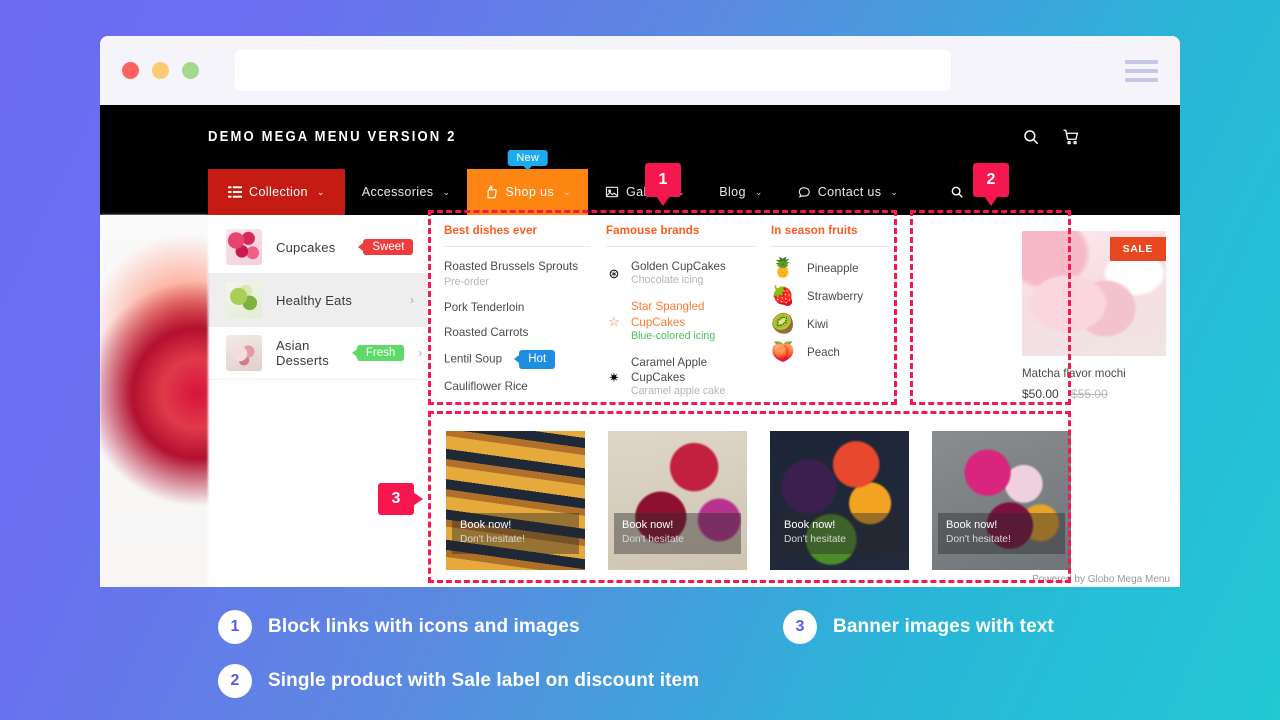 This screenshot has width=1280, height=720. I want to click on window-controls, so click(160, 70).